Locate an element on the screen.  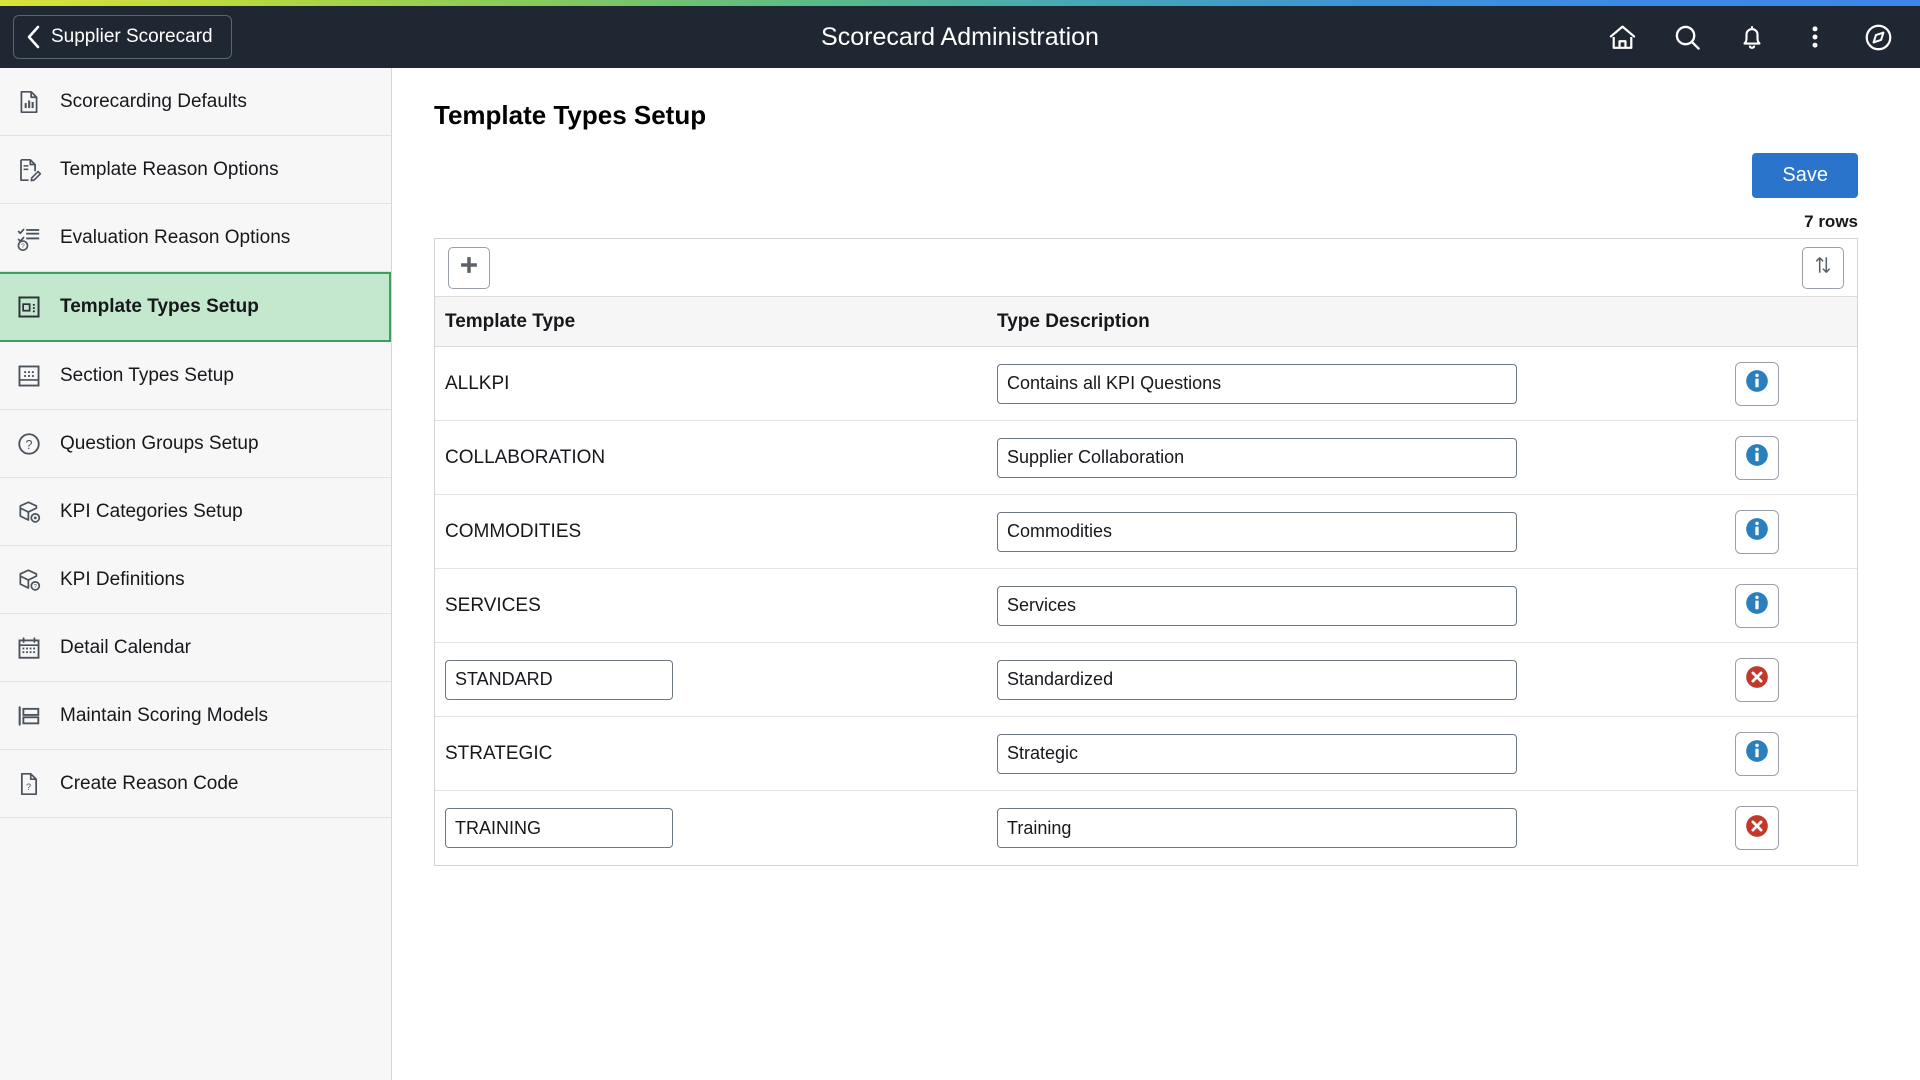
sidebar-item-detail-calendar: Detail Calendar is located at coordinates (195, 648).